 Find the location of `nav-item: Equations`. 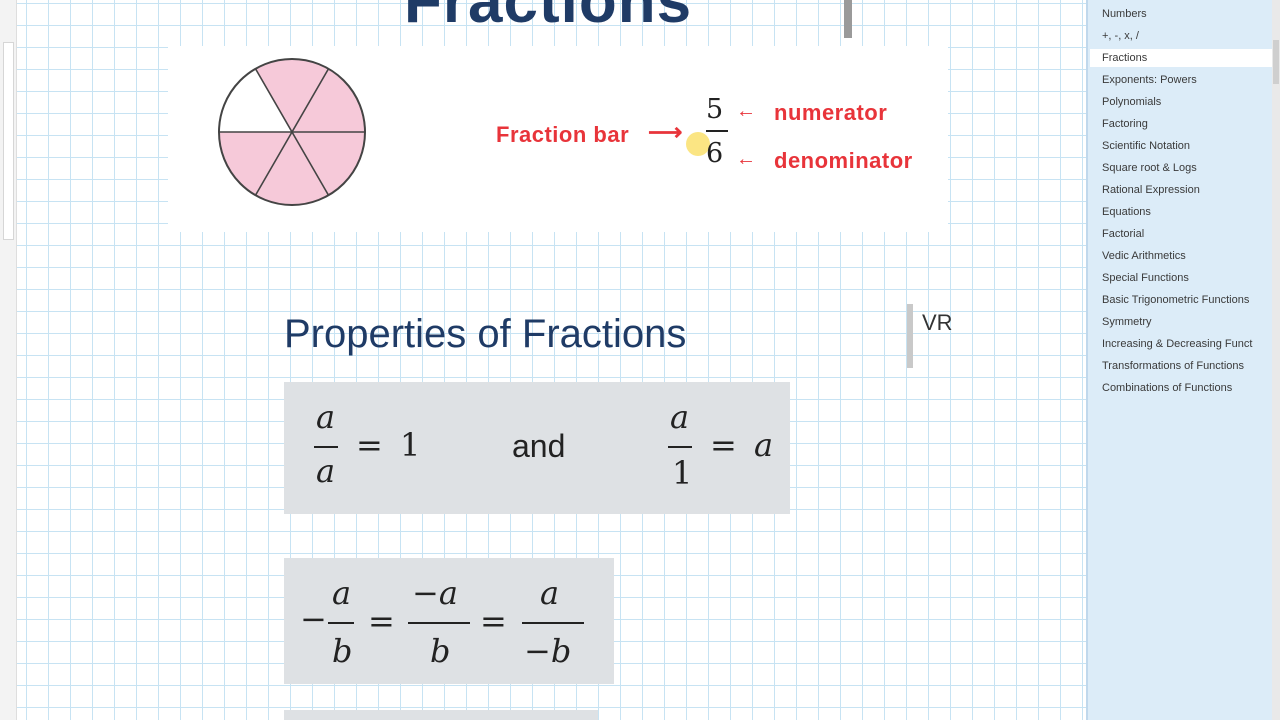

nav-item: Equations is located at coordinates (1185, 212).